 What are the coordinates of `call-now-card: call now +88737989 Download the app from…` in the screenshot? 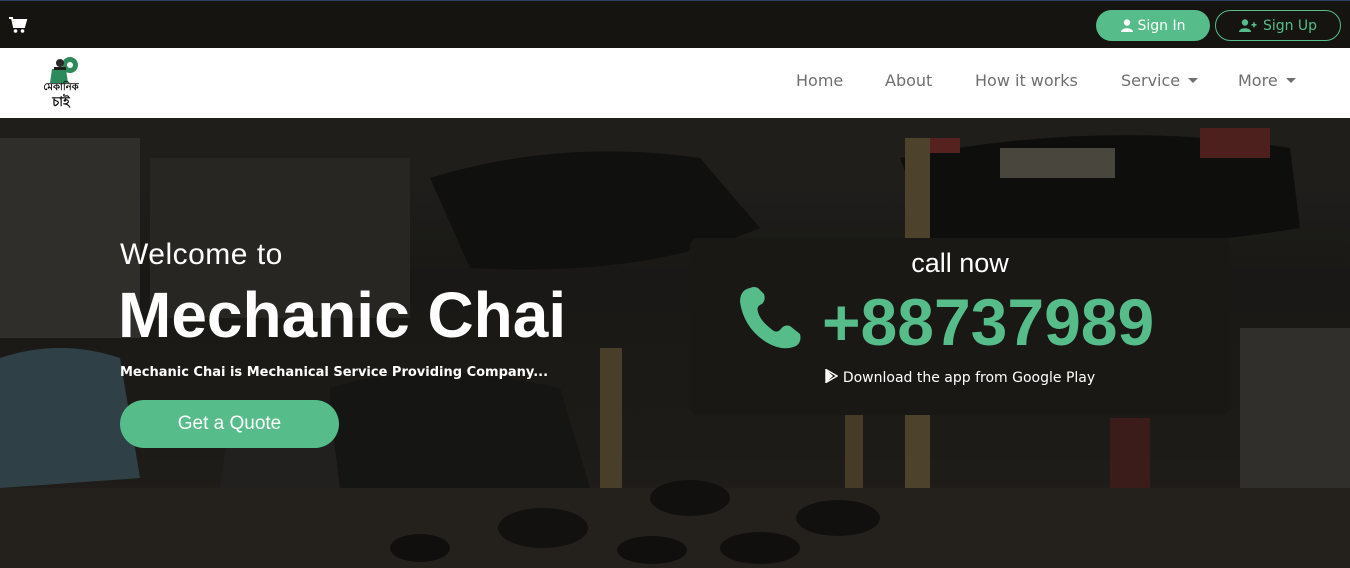 It's located at (960, 326).